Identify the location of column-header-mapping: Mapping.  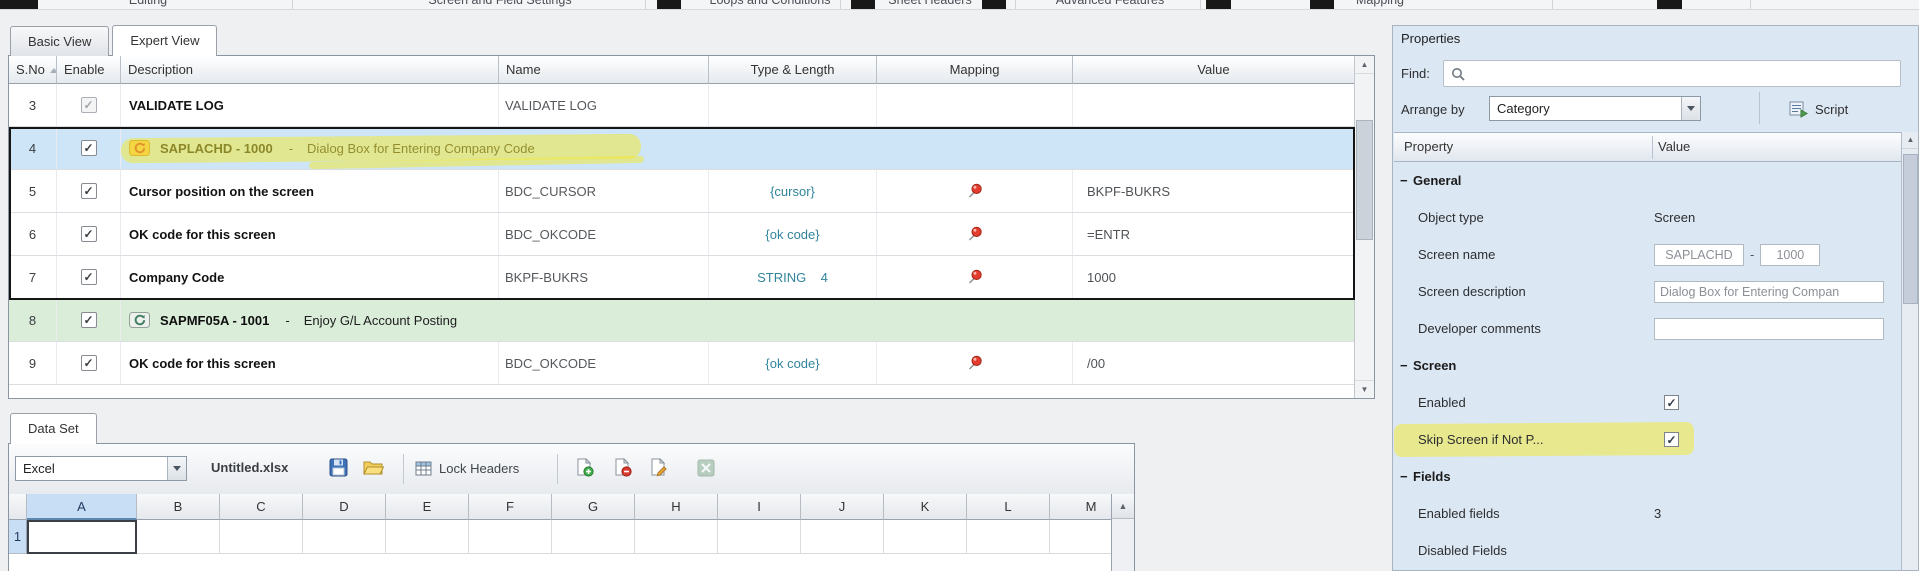
(975, 70).